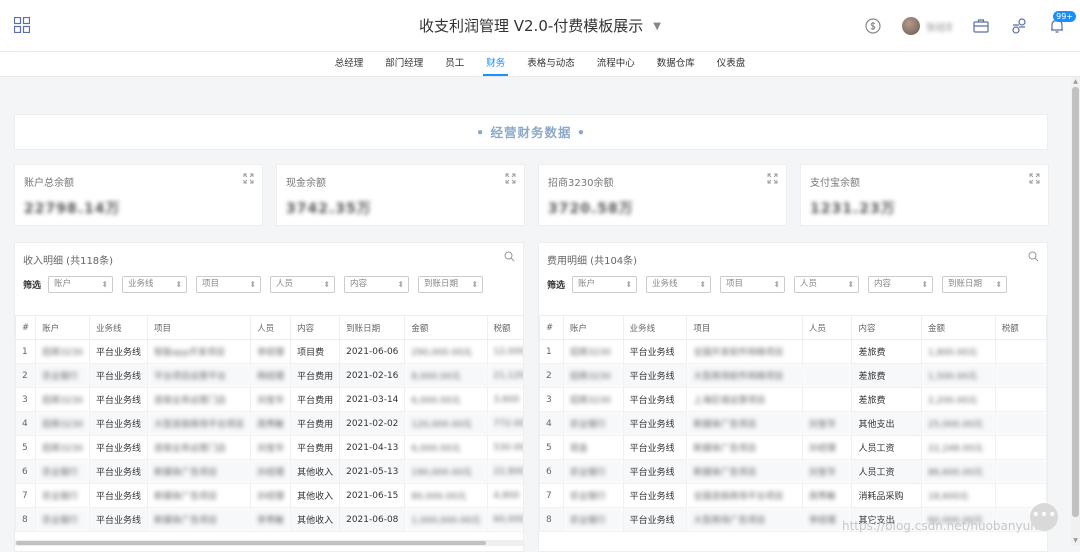 The height and width of the screenshot is (552, 1080). What do you see at coordinates (504, 495) in the screenshot?
I see `table-cell: 4,800` at bounding box center [504, 495].